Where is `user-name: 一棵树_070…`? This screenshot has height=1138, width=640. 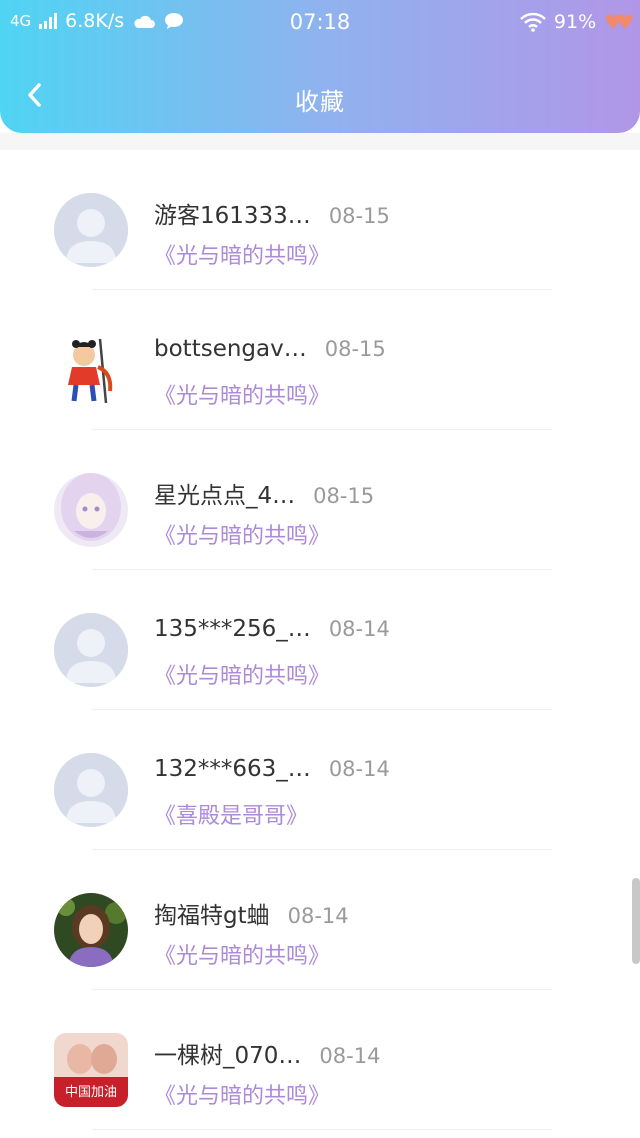 user-name: 一棵树_070… is located at coordinates (227, 1053).